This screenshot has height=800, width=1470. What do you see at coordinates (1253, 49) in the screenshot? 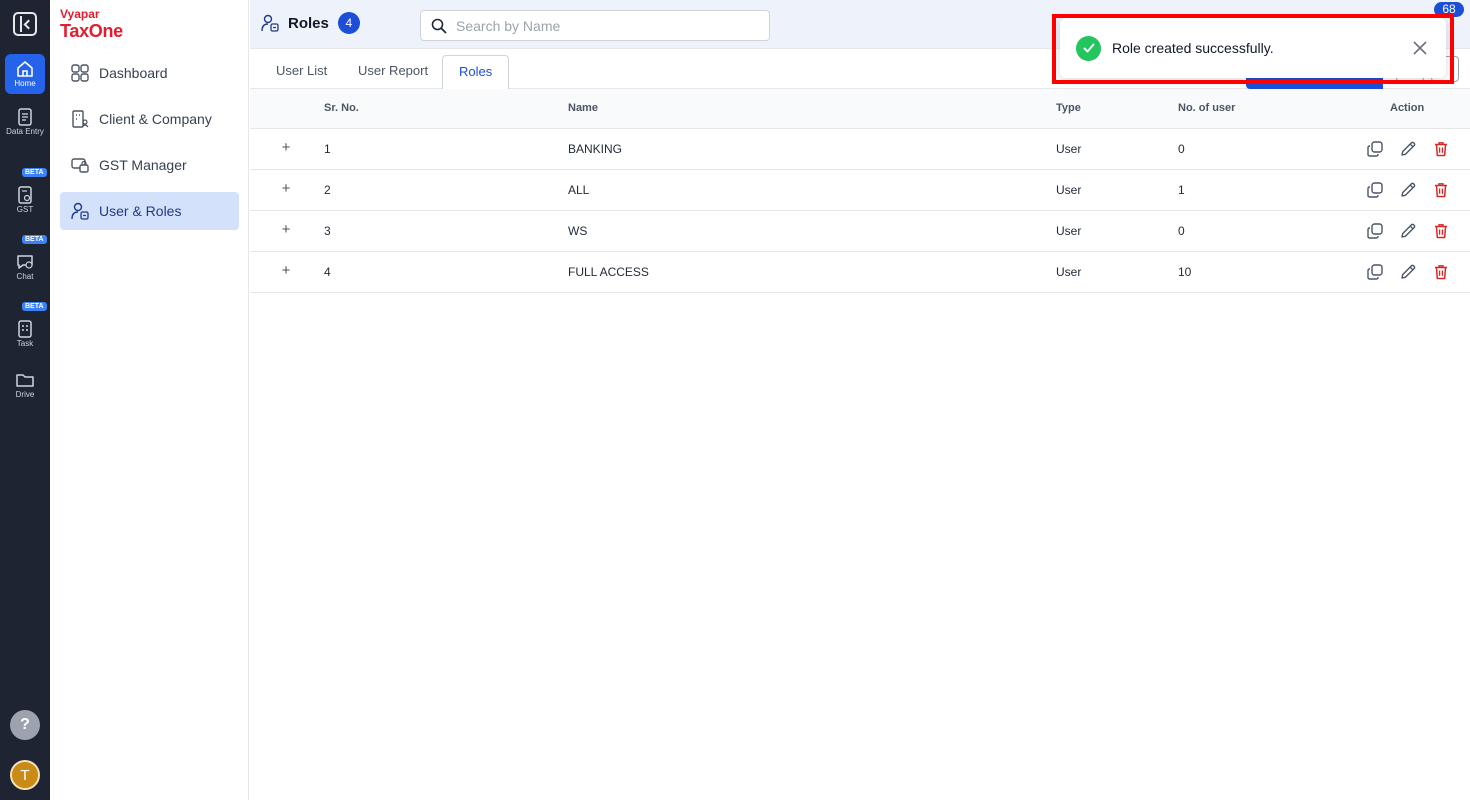
I see `highlight-frame` at bounding box center [1253, 49].